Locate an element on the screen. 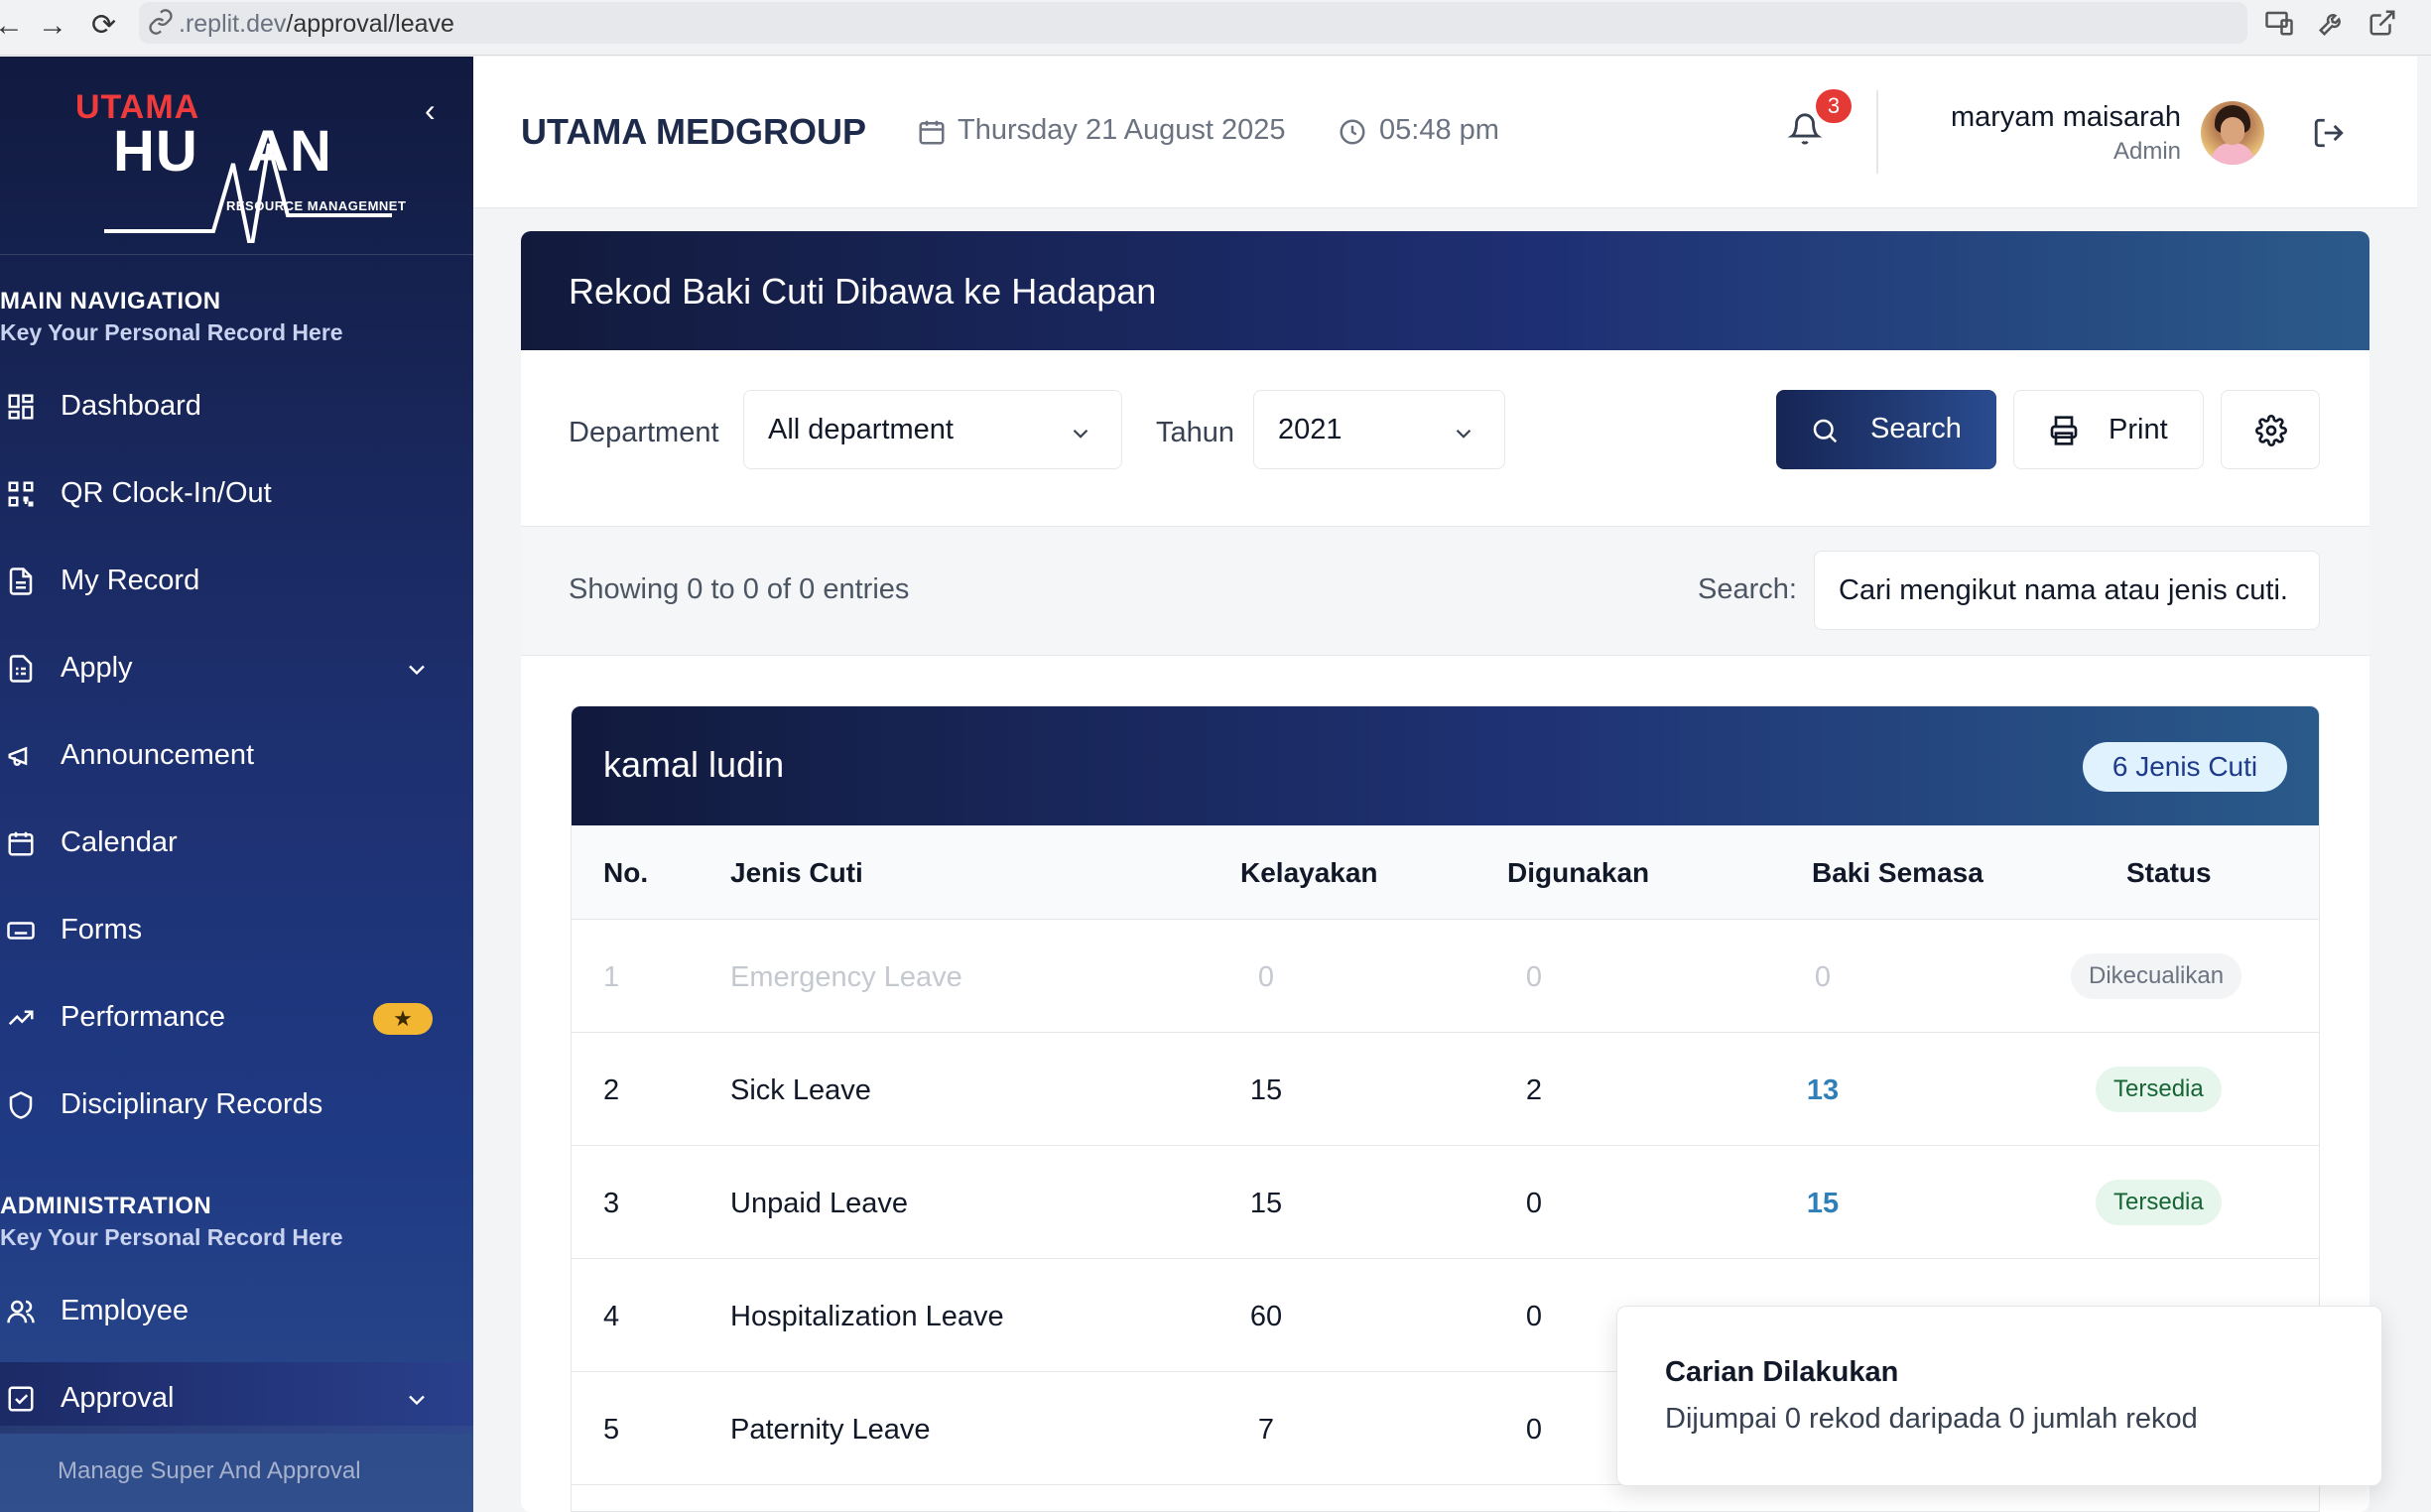 The width and height of the screenshot is (2431, 1512). address-bar: .replit.dev/approval/leave is located at coordinates (1193, 23).